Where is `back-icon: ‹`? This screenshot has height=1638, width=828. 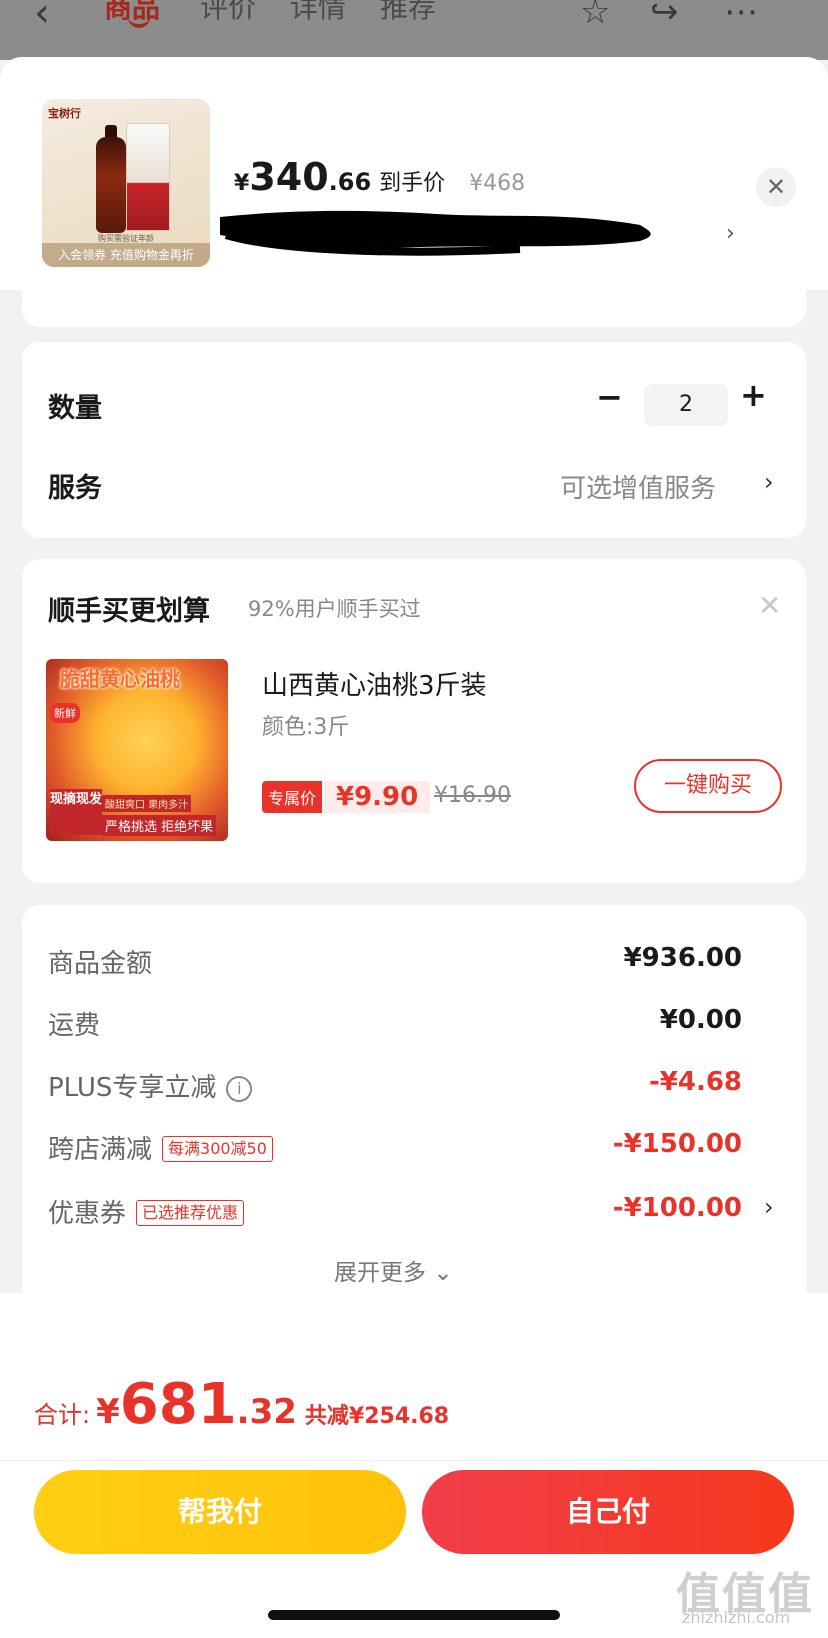
back-icon: ‹ is located at coordinates (42, 18).